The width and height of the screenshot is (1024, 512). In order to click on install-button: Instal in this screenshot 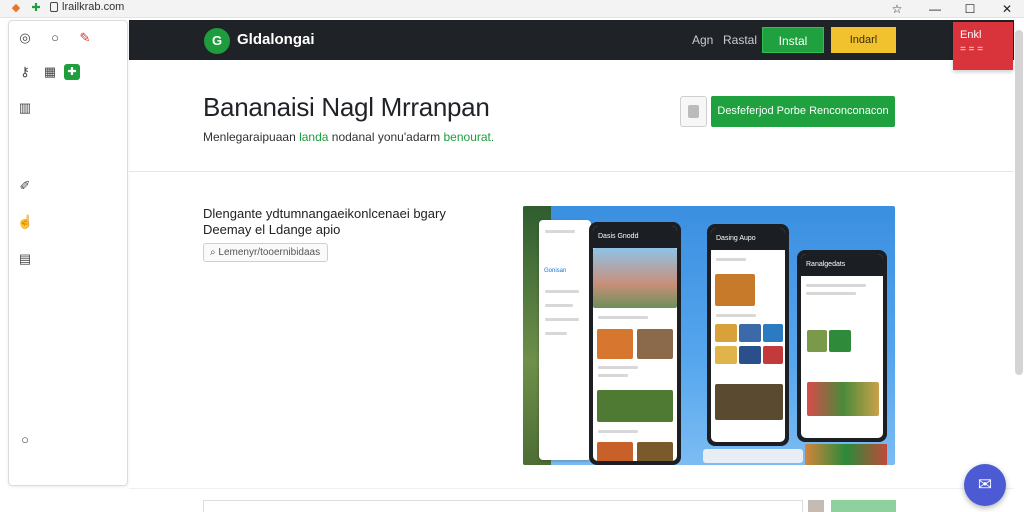, I will do `click(793, 40)`.